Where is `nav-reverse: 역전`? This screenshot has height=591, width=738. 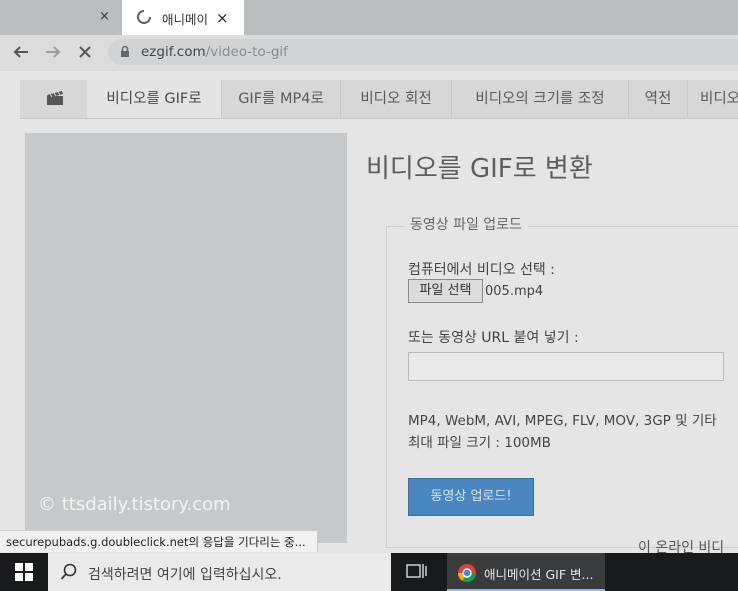 nav-reverse: 역전 is located at coordinates (658, 99).